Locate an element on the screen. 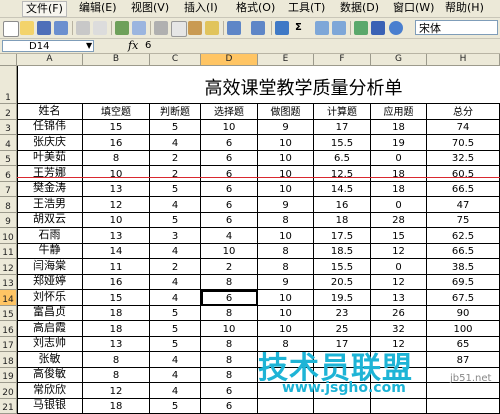 This screenshot has height=414, width=500. student-name-cell: 王芳娜 is located at coordinates (50, 174).